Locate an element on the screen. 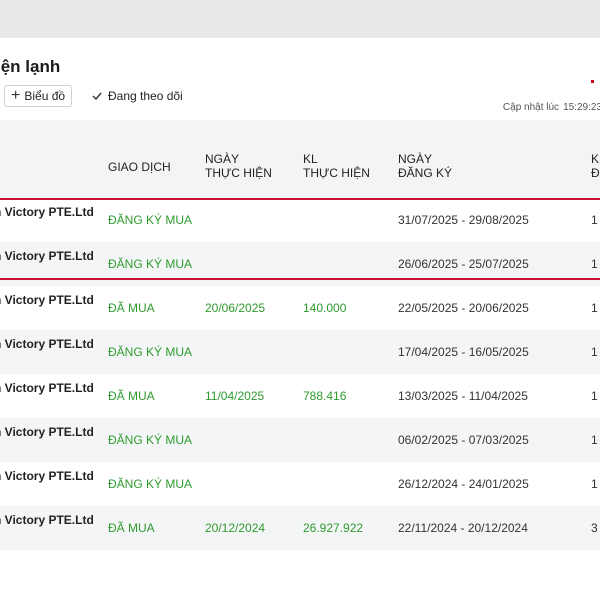 Image resolution: width=600 pixels, height=600 pixels. column-header-qty-line1: KL is located at coordinates (310, 159).